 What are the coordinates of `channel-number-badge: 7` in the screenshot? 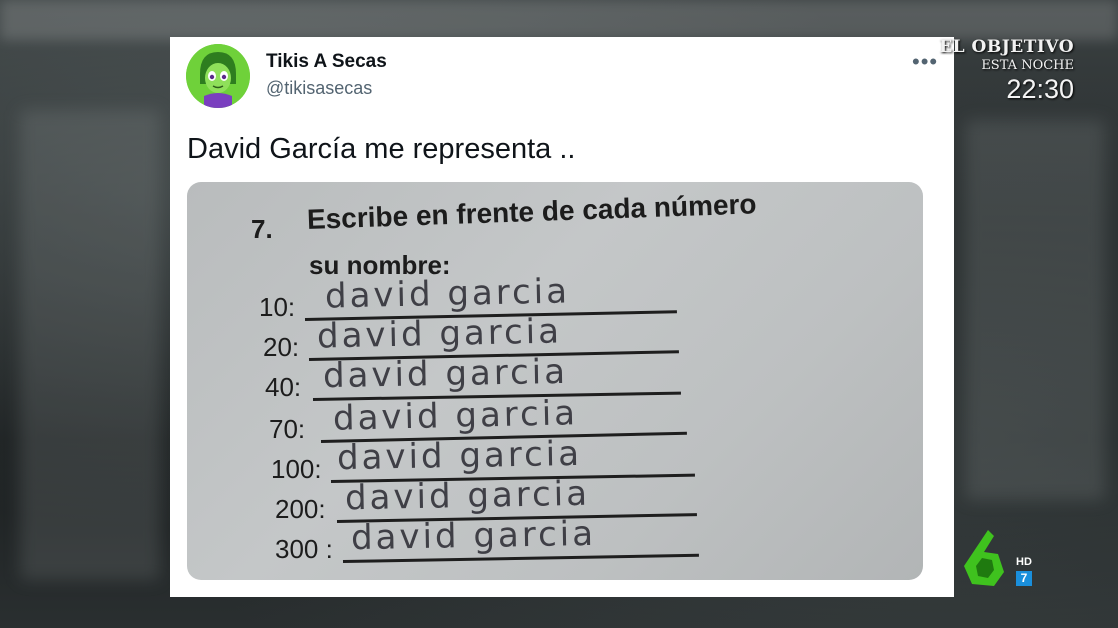 It's located at (1024, 578).